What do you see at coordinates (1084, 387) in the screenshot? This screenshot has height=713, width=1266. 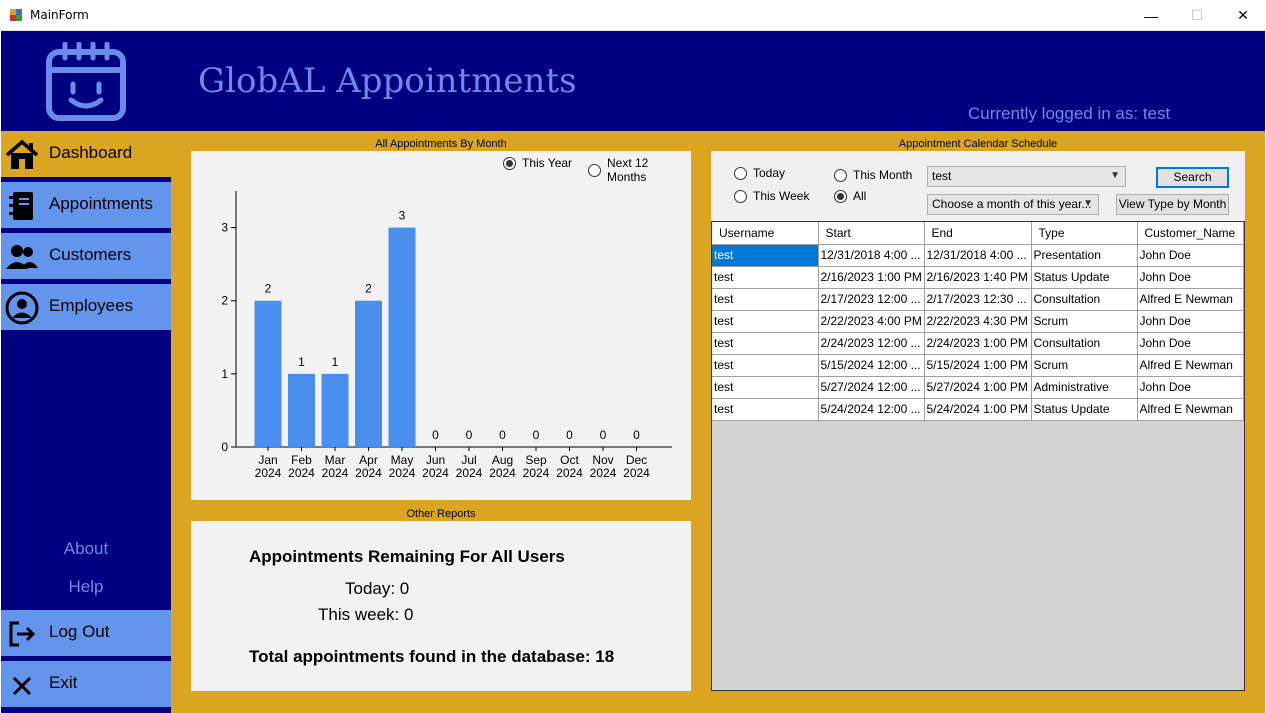 I see `table-cell: Administrative` at bounding box center [1084, 387].